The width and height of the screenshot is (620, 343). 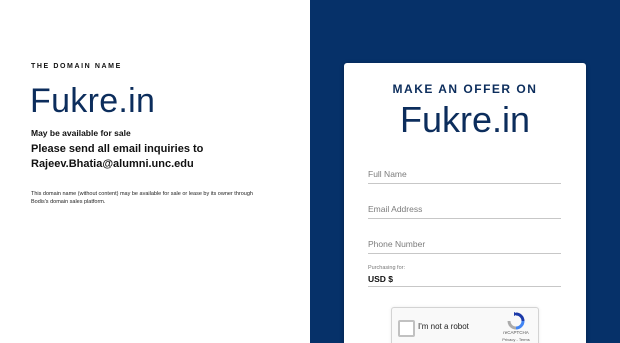 What do you see at coordinates (464, 244) in the screenshot?
I see `phone-input: Phone Number` at bounding box center [464, 244].